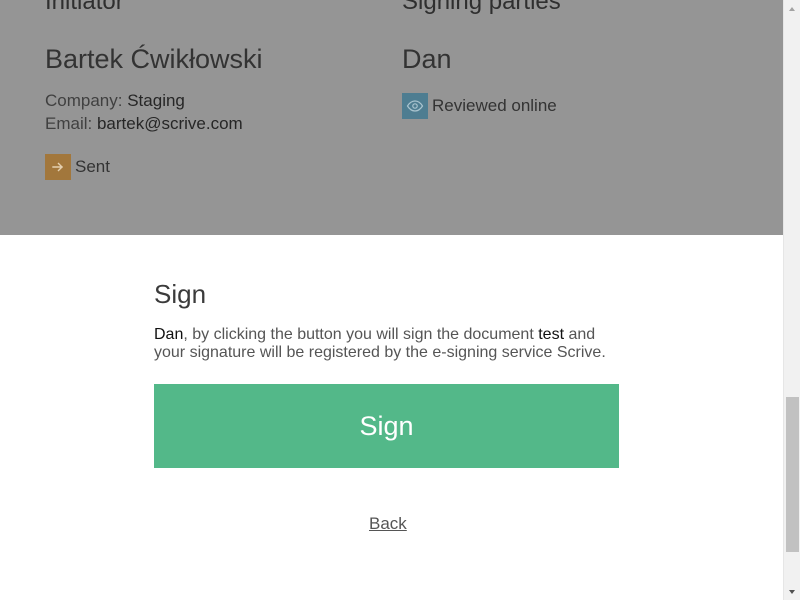 This screenshot has width=800, height=600. I want to click on email-label: Email:, so click(69, 123).